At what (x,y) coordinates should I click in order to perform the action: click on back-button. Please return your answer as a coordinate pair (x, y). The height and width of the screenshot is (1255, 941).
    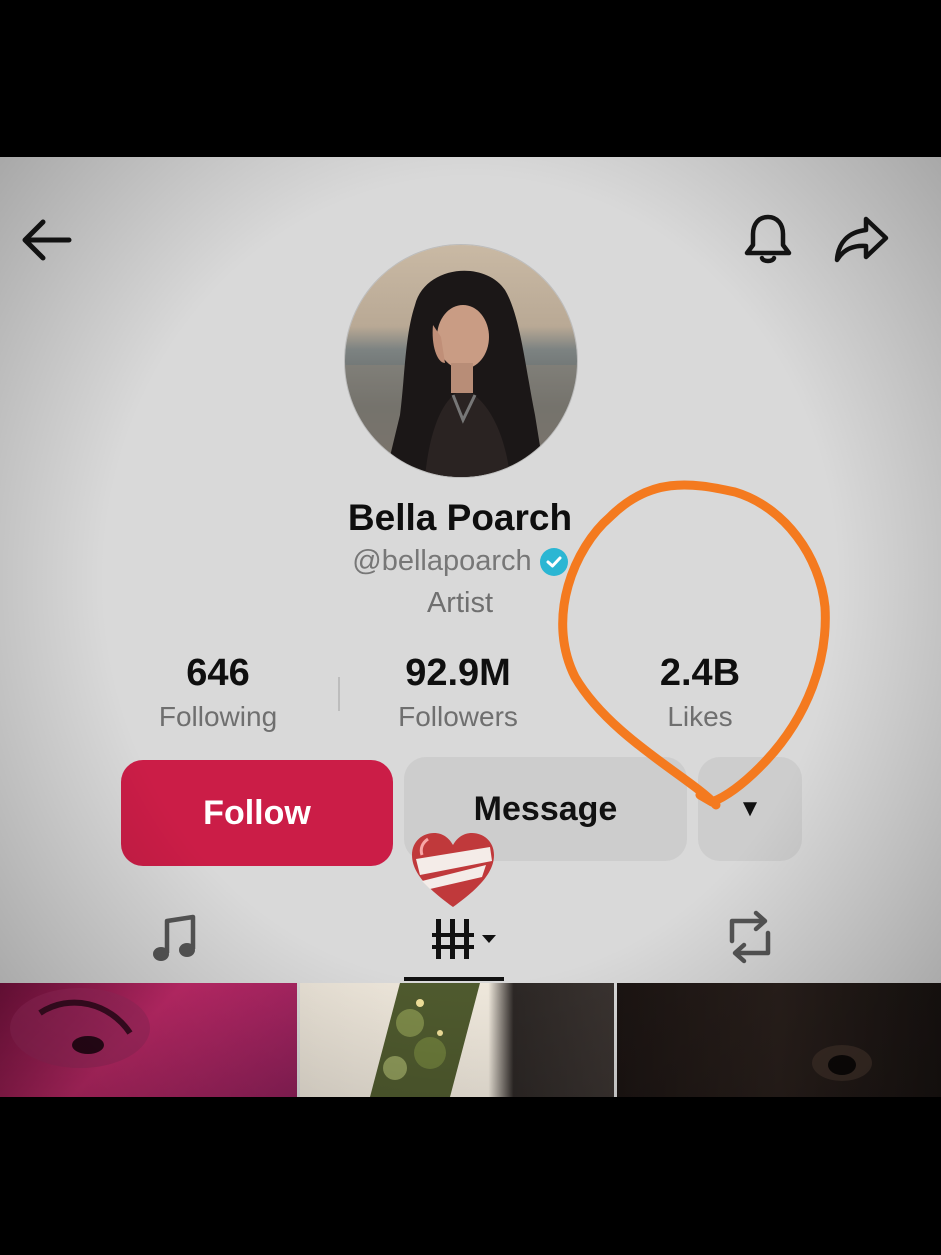
    Looking at the image, I should click on (46, 240).